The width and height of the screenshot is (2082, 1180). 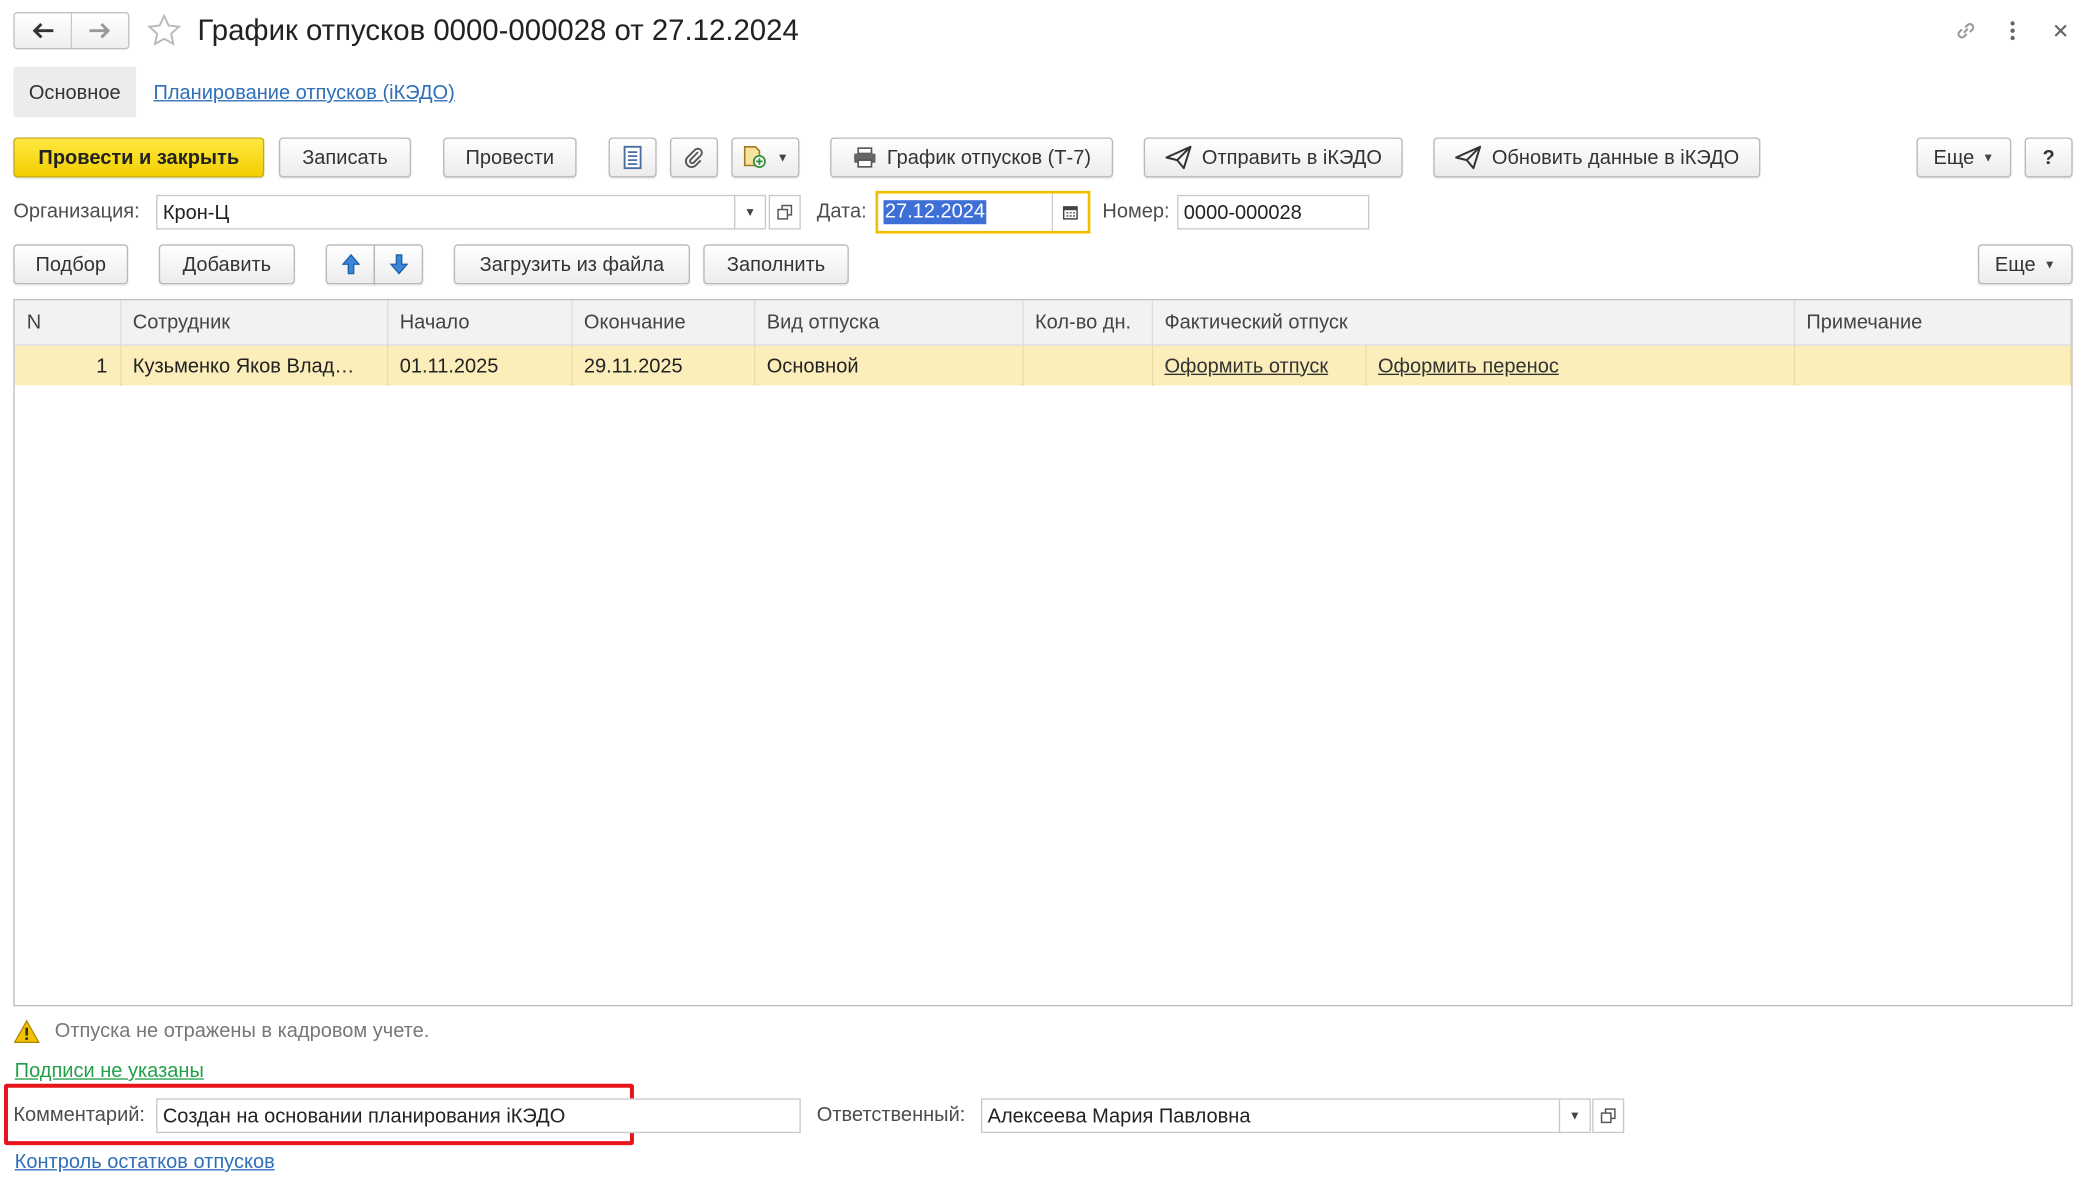 I want to click on more-label: Еще, so click(x=1954, y=157).